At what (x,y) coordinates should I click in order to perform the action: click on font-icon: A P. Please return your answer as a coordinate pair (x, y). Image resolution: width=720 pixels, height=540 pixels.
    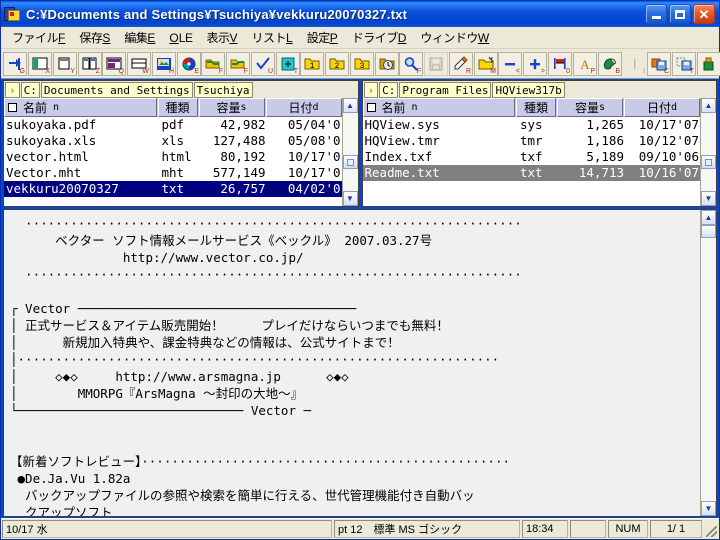
    Looking at the image, I should click on (585, 63).